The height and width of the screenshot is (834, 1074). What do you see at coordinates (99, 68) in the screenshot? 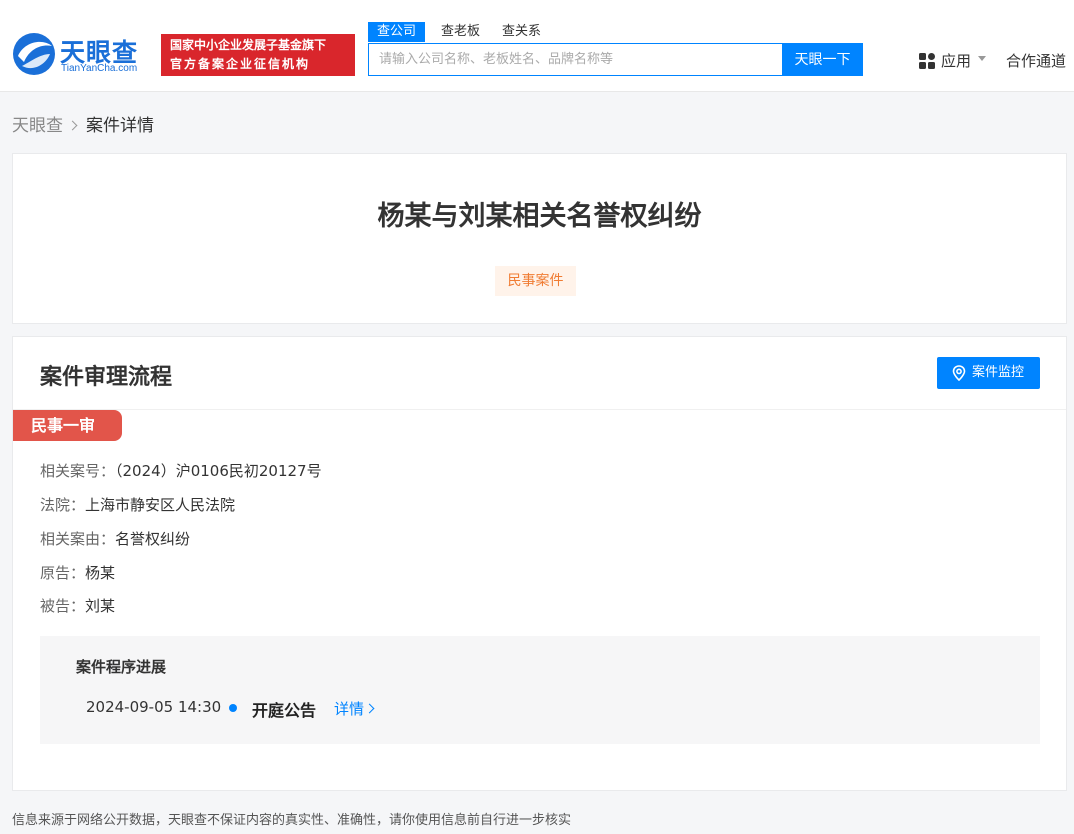
I see `brand-domain: TianYanCha.com` at bounding box center [99, 68].